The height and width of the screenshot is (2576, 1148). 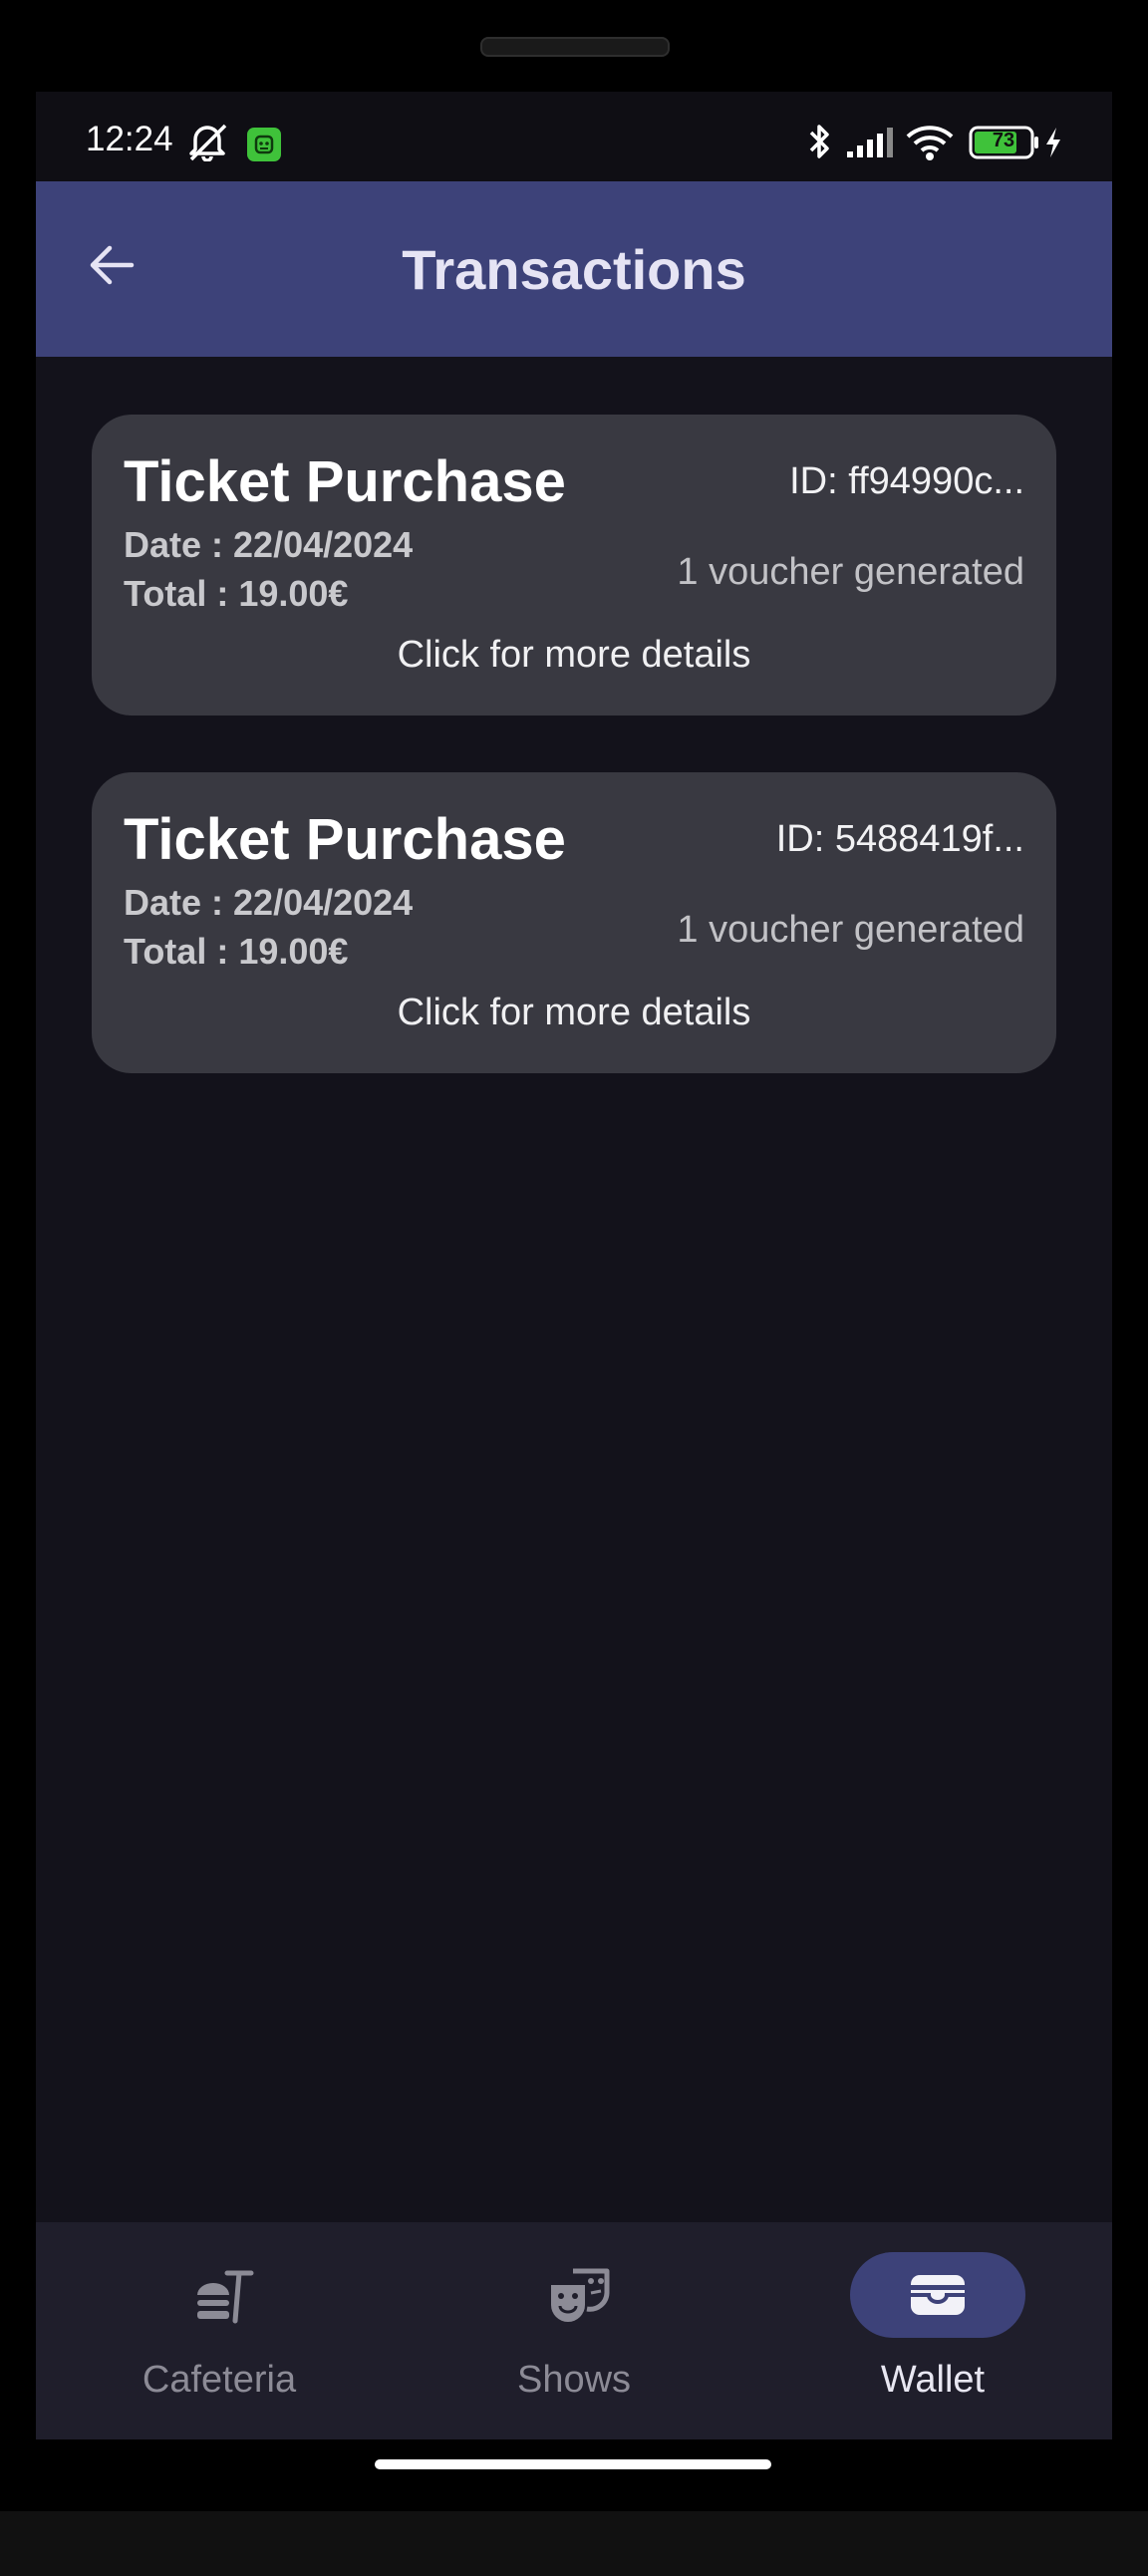 What do you see at coordinates (574, 2380) in the screenshot?
I see `nav-label: Shows` at bounding box center [574, 2380].